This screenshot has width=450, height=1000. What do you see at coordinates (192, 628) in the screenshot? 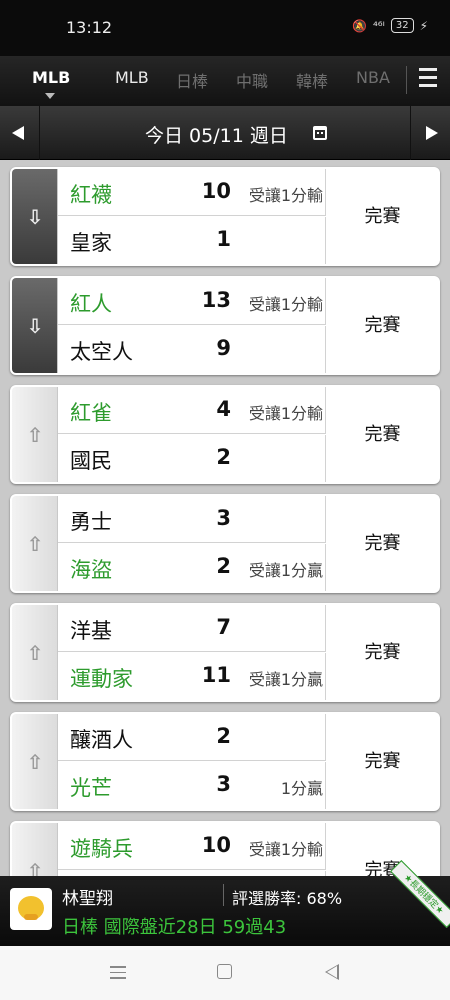
I see `team-row: 洋基 7` at bounding box center [192, 628].